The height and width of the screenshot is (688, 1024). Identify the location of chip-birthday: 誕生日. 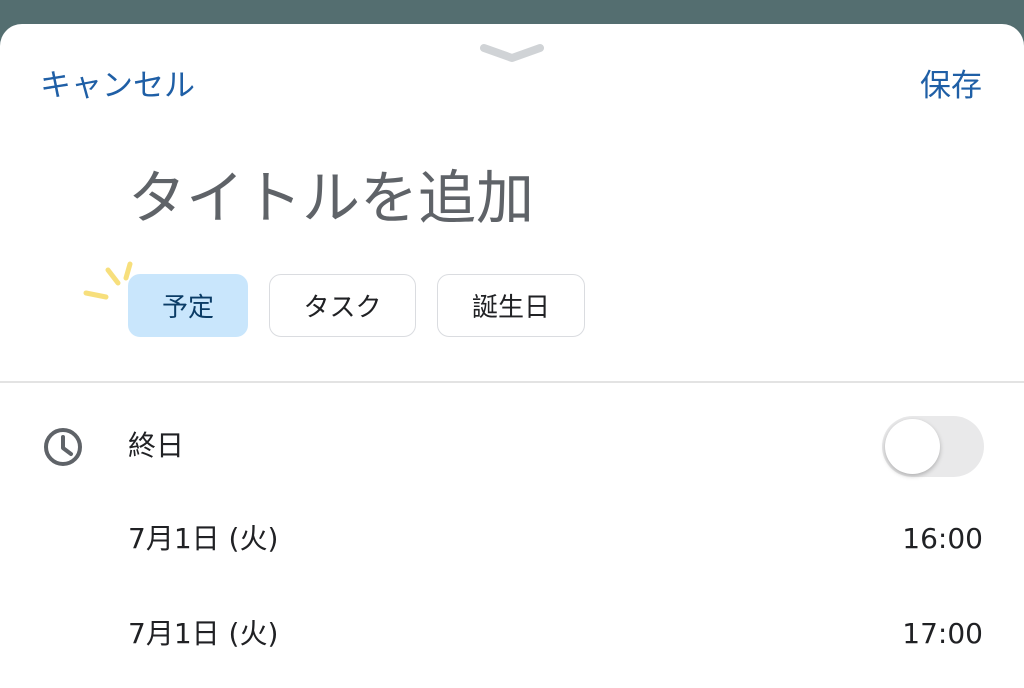
(511, 305).